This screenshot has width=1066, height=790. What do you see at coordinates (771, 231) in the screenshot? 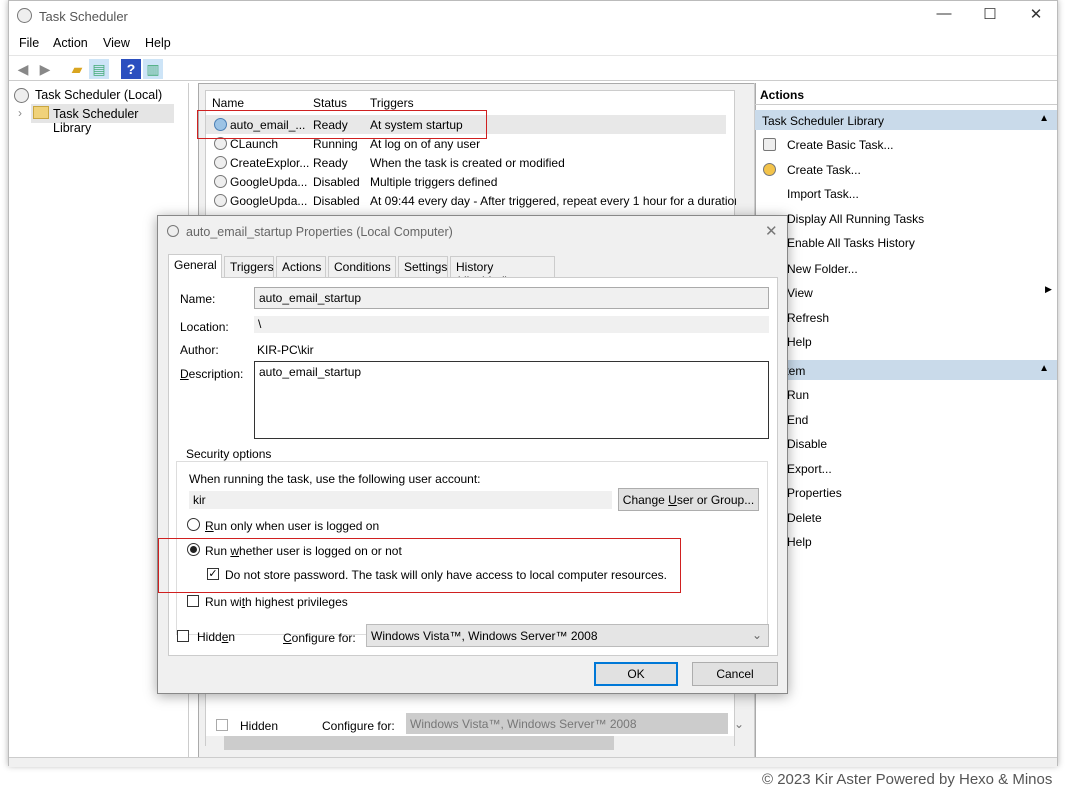
I see `dialog-close-button: ✕` at bounding box center [771, 231].